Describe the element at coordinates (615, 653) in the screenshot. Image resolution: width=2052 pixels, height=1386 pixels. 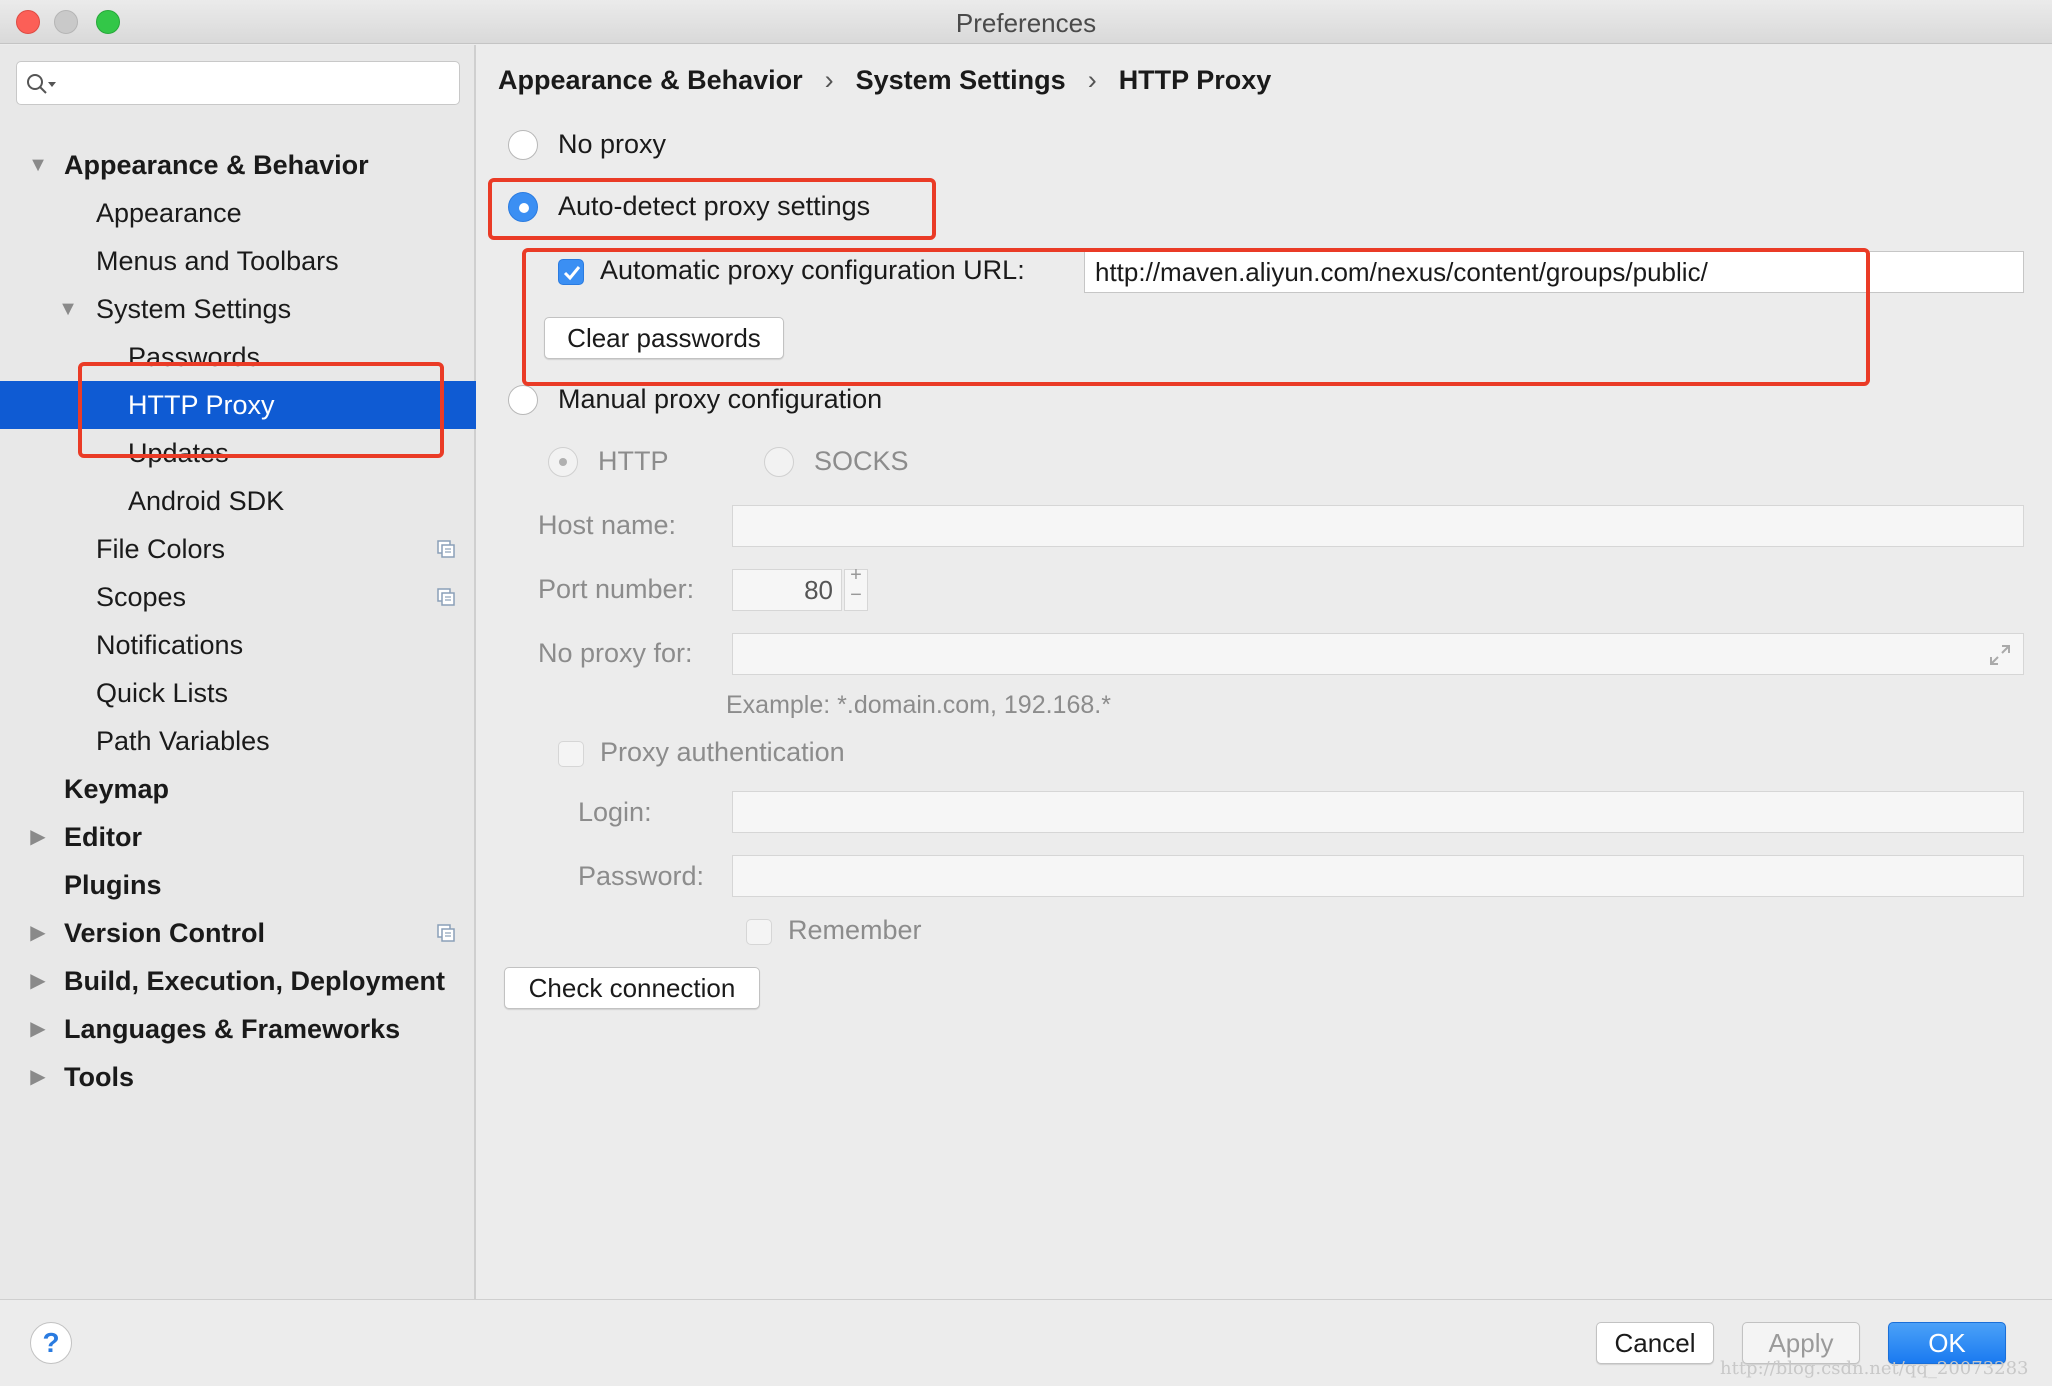
I see `no-proxy-for-label: No proxy for:` at that location.